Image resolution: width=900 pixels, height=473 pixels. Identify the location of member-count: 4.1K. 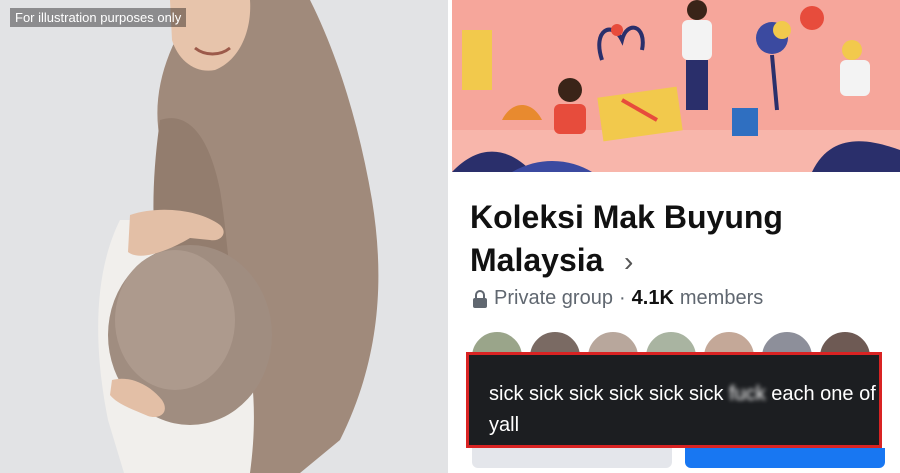
(652, 298).